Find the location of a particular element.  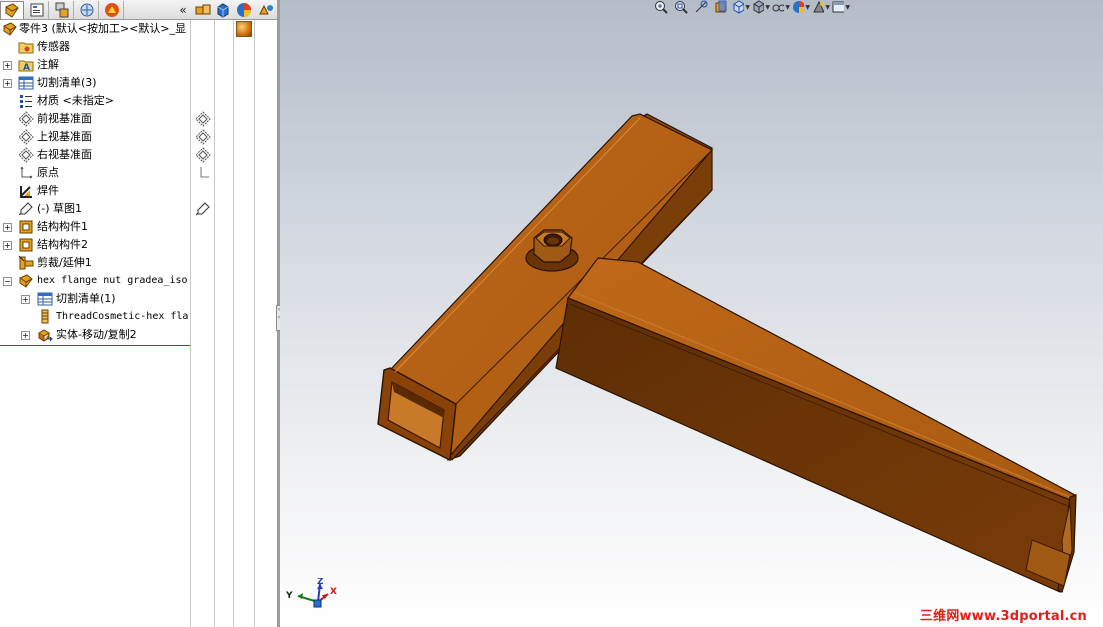

tree-item-label: 切割清单(3) is located at coordinates (67, 82).